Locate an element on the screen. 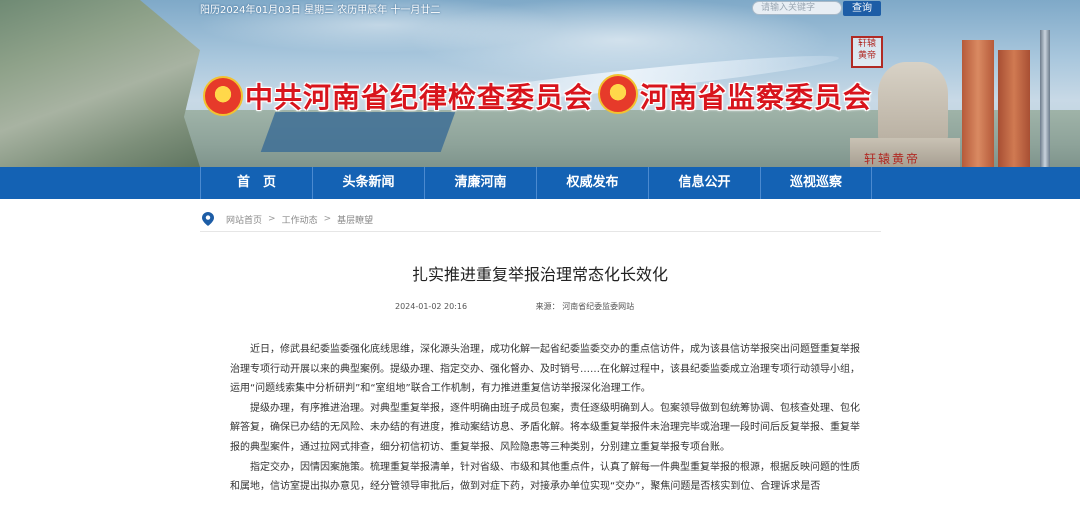 Image resolution: width=1080 pixels, height=505 pixels. org-title-supervision: 河南省监察委员会 is located at coordinates (756, 96).